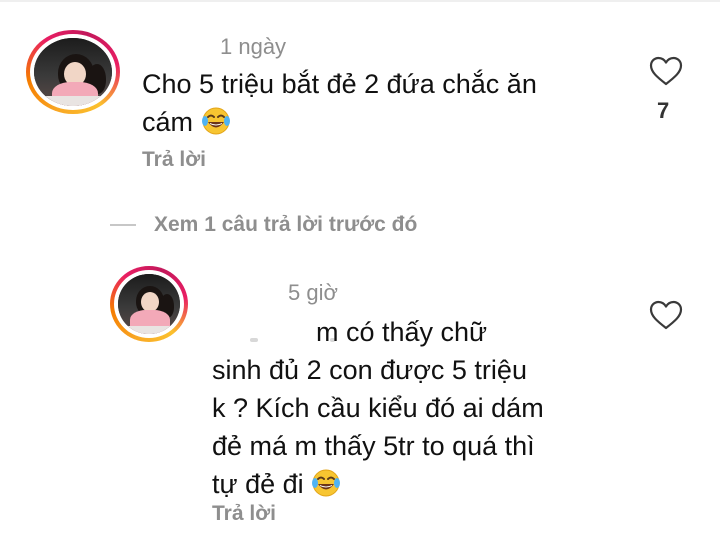 This screenshot has width=720, height=554. Describe the element at coordinates (253, 46) in the screenshot. I see `comment-1-timestamp: 1 ngày` at that location.